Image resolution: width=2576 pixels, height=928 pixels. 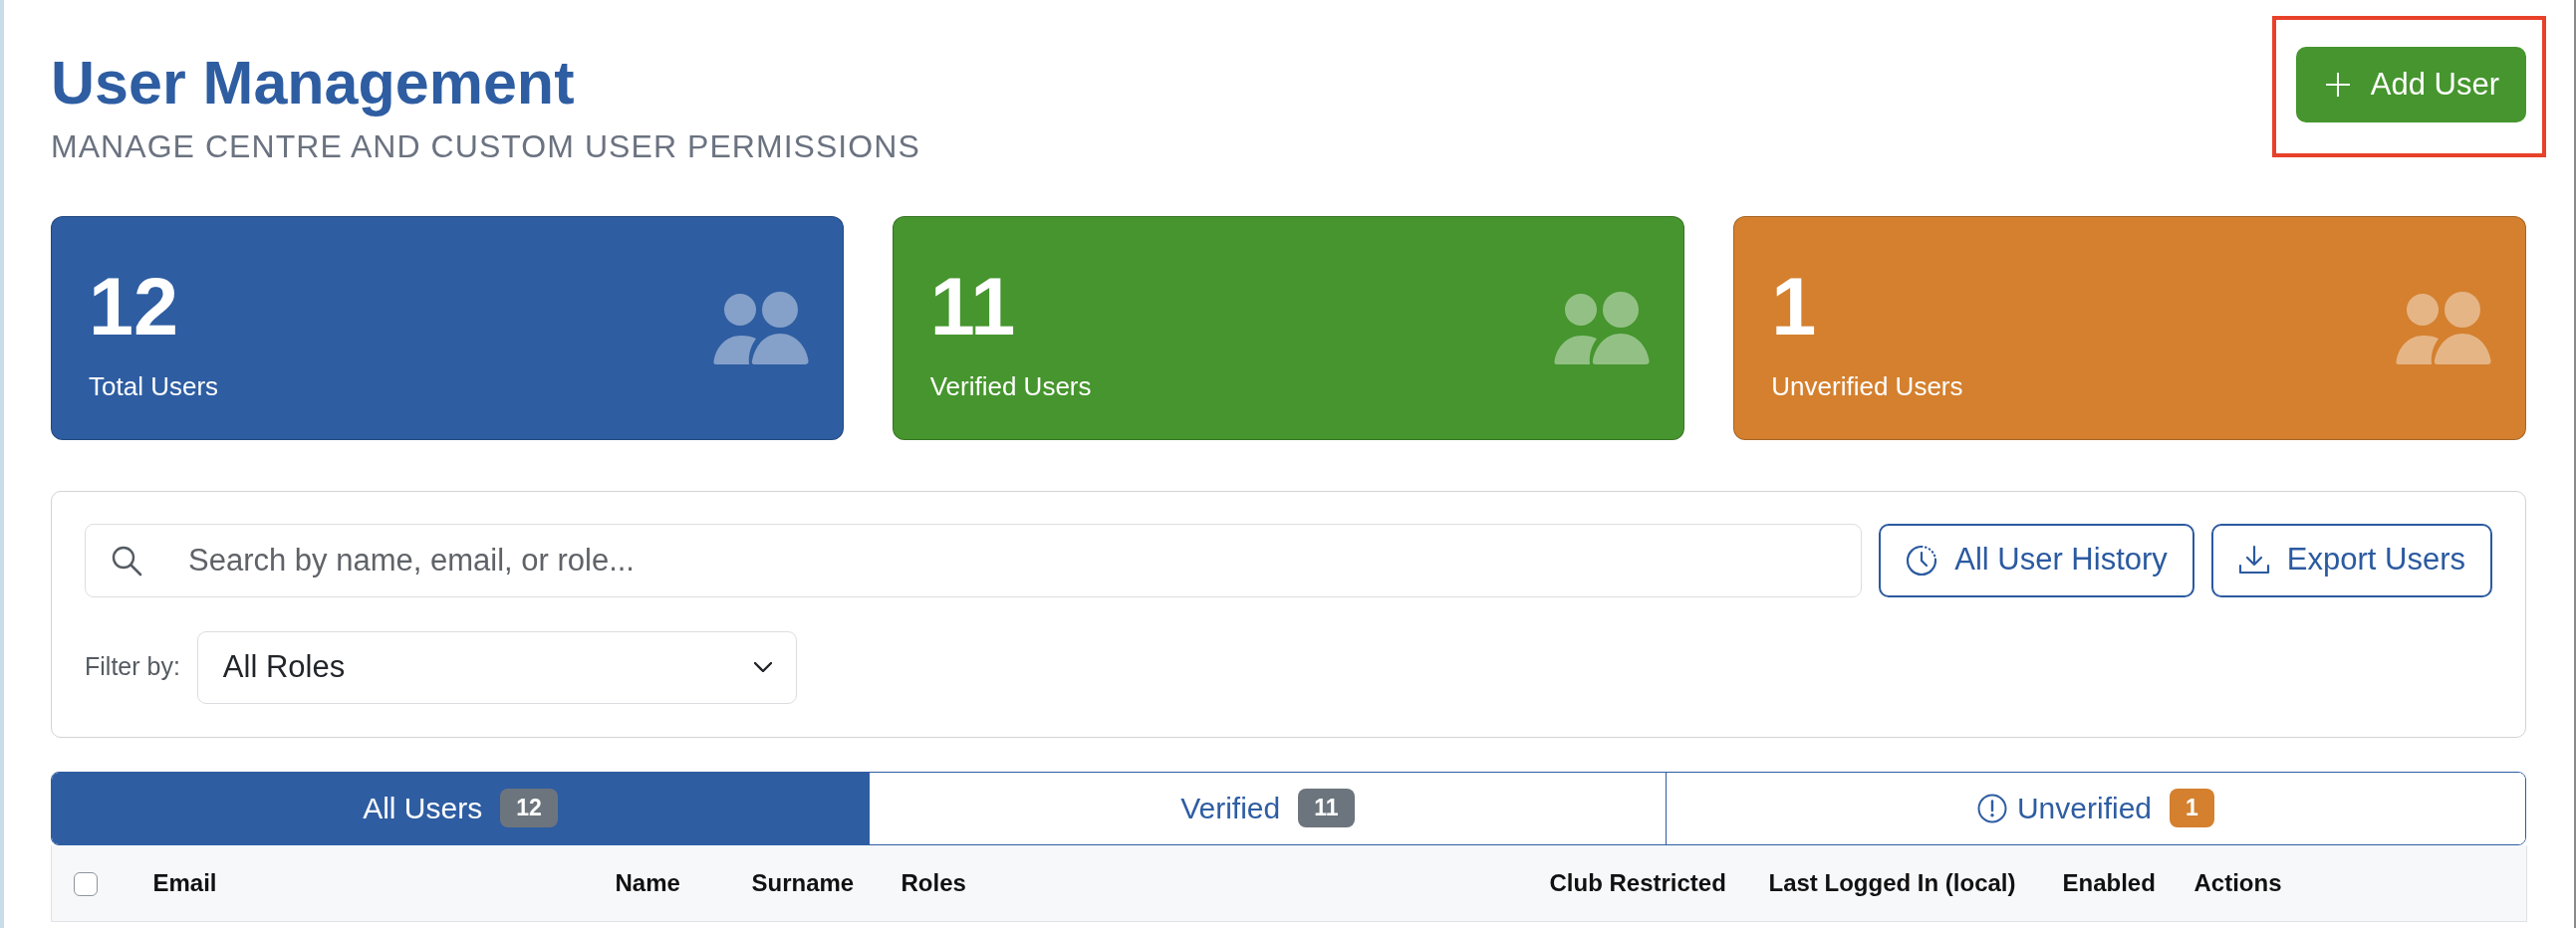 What do you see at coordinates (2351, 560) in the screenshot?
I see `export-button: Export Users` at bounding box center [2351, 560].